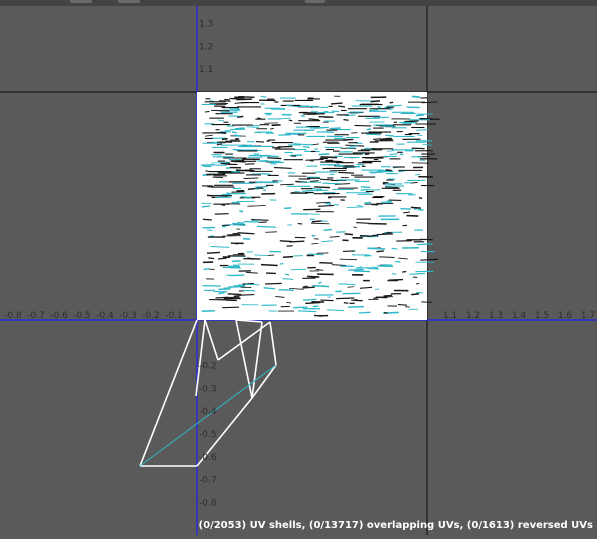 The image size is (597, 539). I want to click on v-tick-label: 1.1, so click(206, 70).